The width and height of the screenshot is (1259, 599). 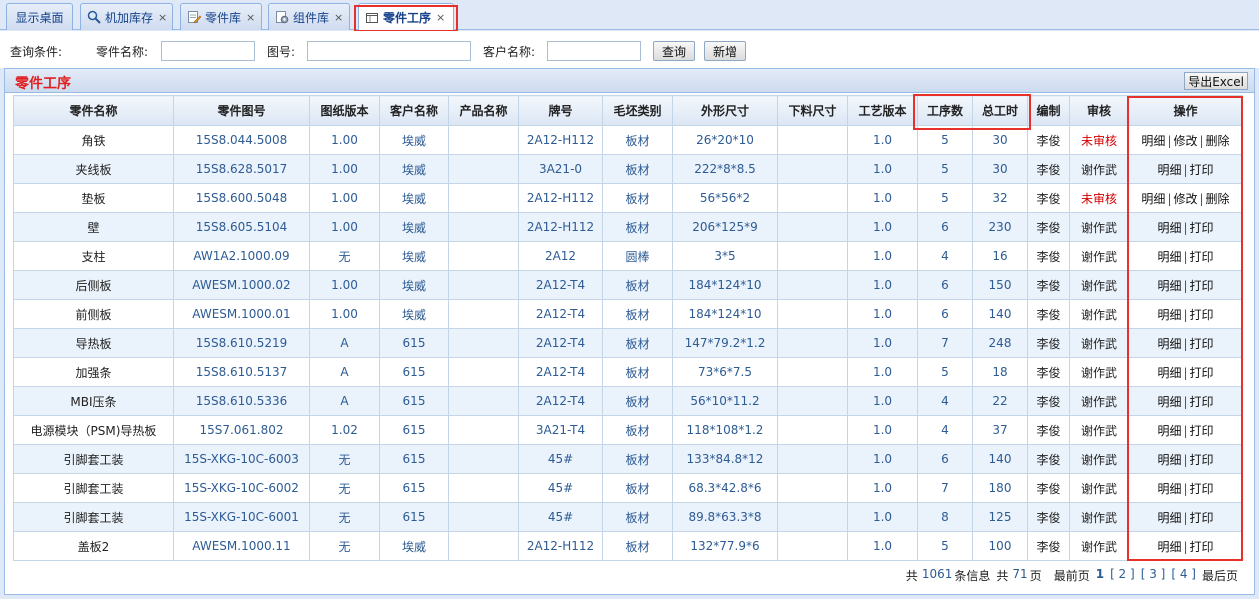 I want to click on export-excel-button: 导出Excel, so click(x=1216, y=81).